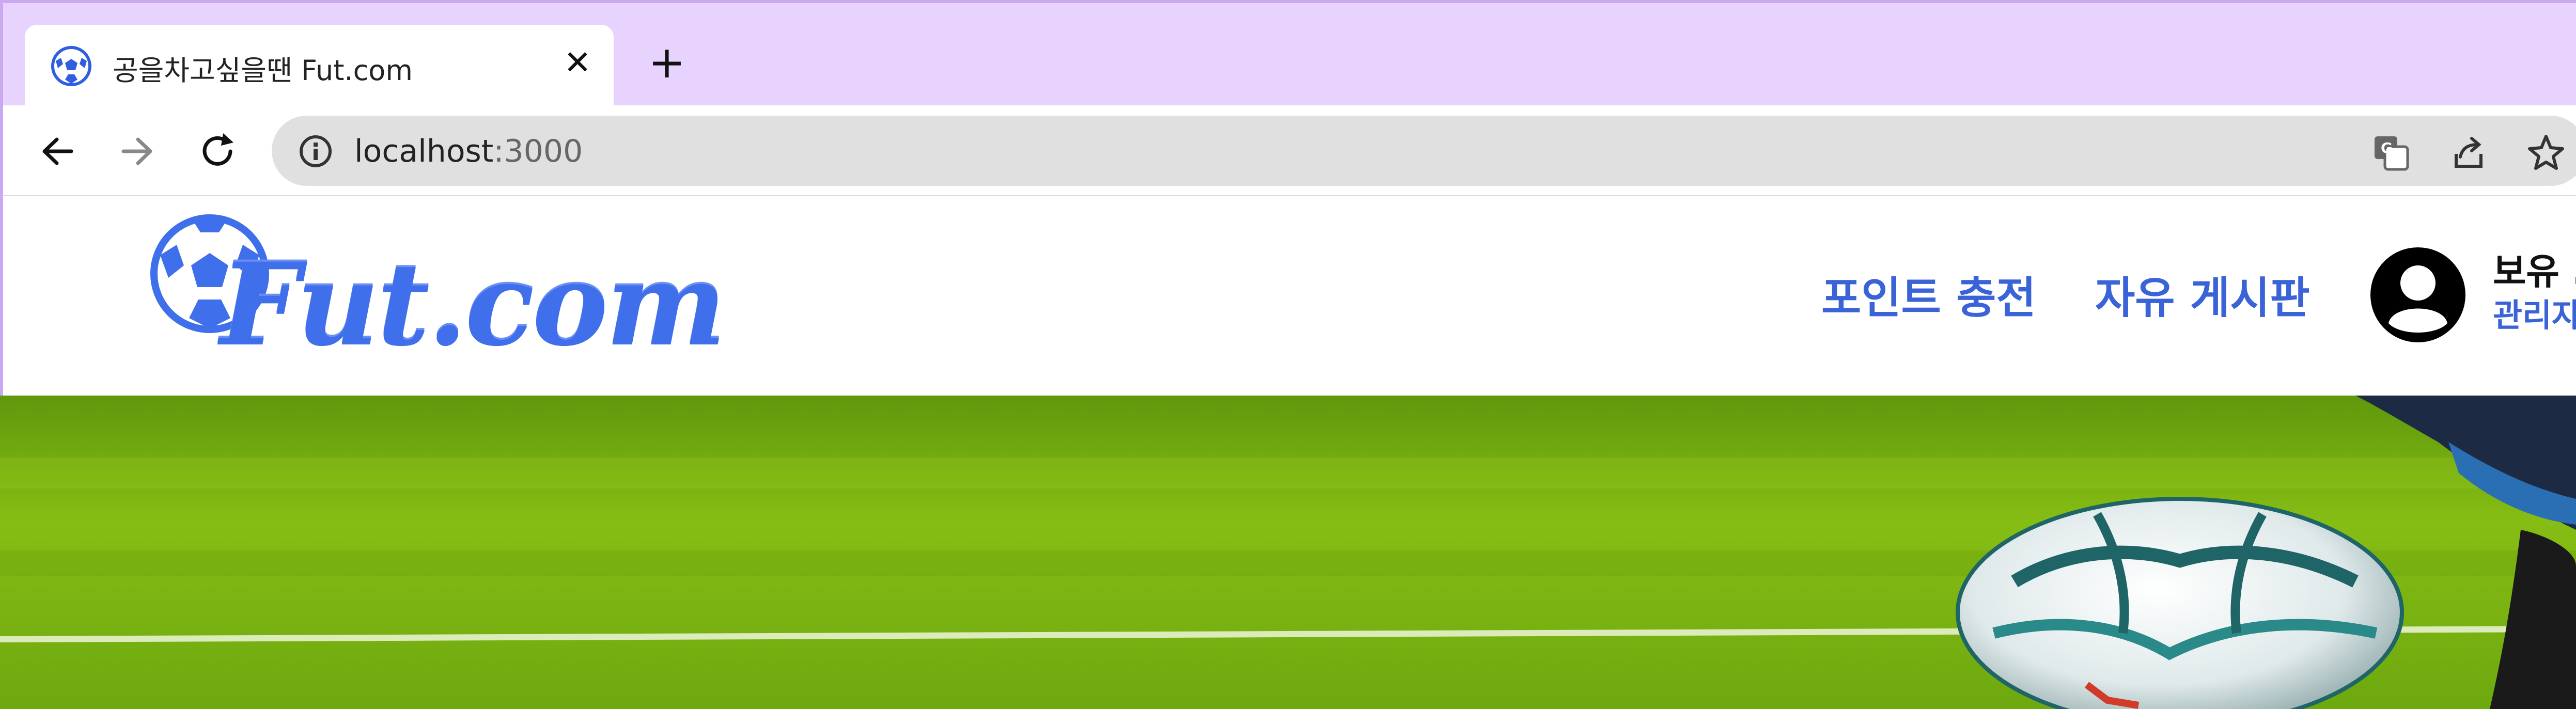 The image size is (2576, 709). What do you see at coordinates (263, 70) in the screenshot?
I see `tab-title: 공을차고싶을땐 Fut.com` at bounding box center [263, 70].